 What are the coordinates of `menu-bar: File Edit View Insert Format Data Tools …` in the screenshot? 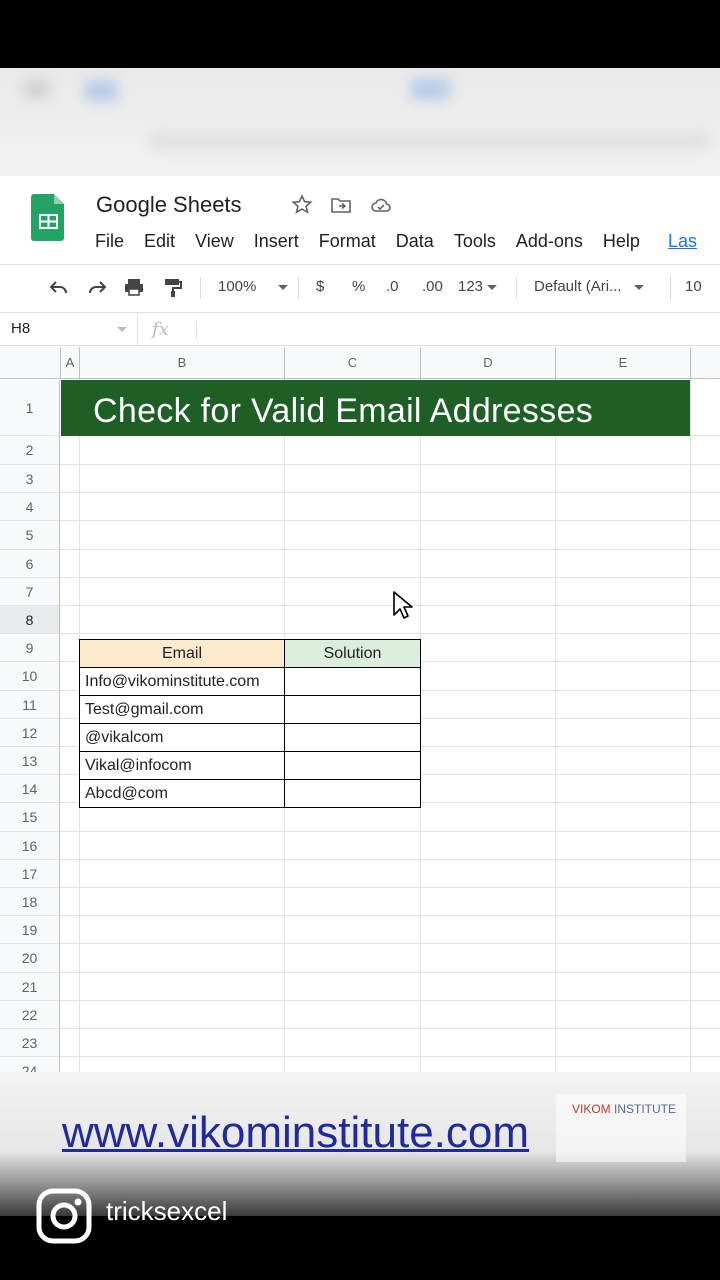 It's located at (396, 241).